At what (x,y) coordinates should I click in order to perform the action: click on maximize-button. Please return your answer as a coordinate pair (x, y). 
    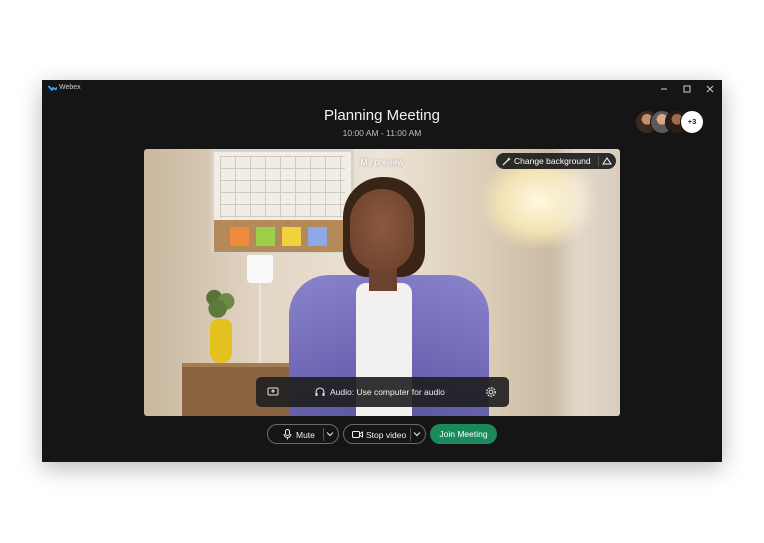
    Looking at the image, I should click on (687, 89).